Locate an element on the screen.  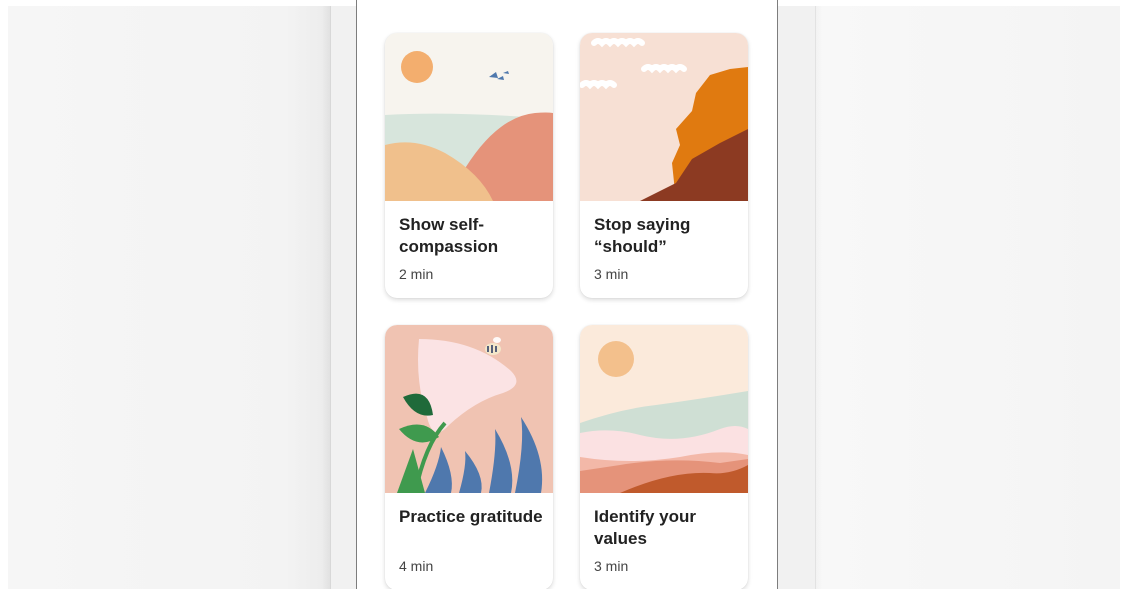
flower-illustration is located at coordinates (469, 409).